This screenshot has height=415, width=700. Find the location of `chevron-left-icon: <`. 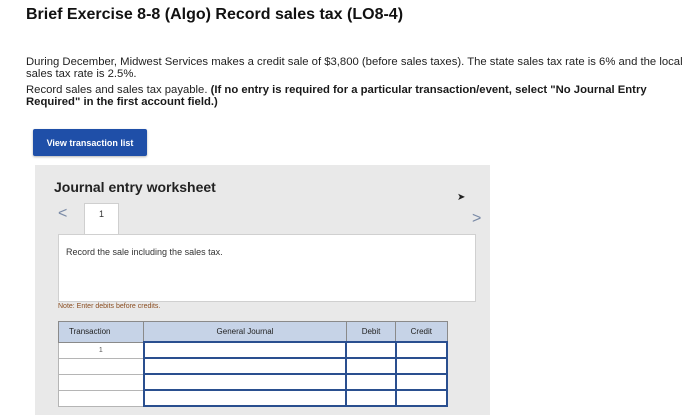

chevron-left-icon: < is located at coordinates (62, 214).